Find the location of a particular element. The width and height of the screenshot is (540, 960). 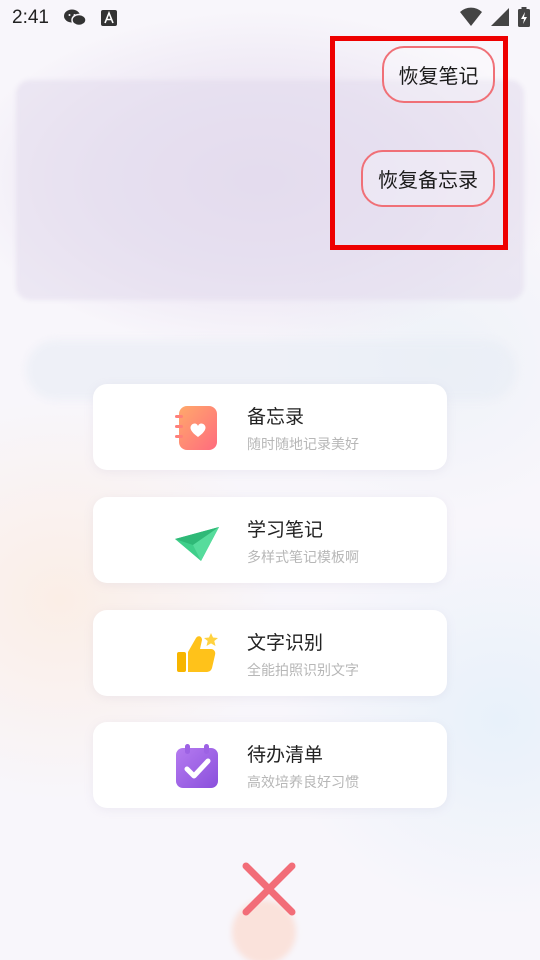

battery-charging-icon is located at coordinates (524, 19).